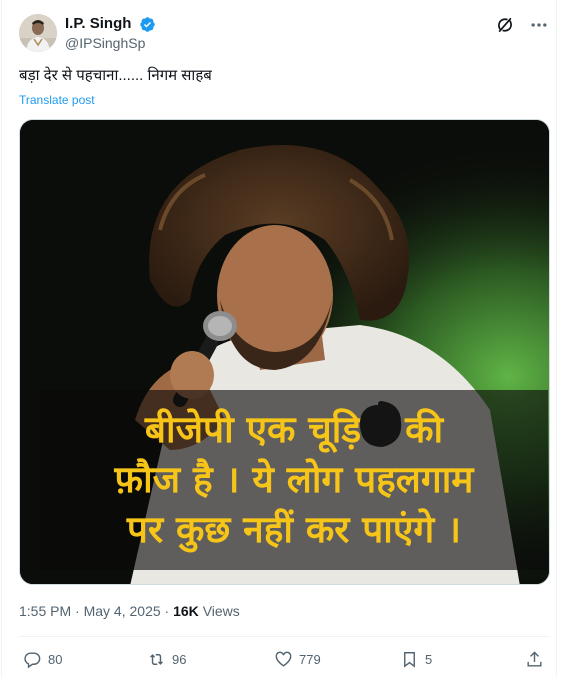 Image resolution: width=561 pixels, height=677 pixels. Describe the element at coordinates (45, 611) in the screenshot. I see `post-time: 1:55 PM` at that location.